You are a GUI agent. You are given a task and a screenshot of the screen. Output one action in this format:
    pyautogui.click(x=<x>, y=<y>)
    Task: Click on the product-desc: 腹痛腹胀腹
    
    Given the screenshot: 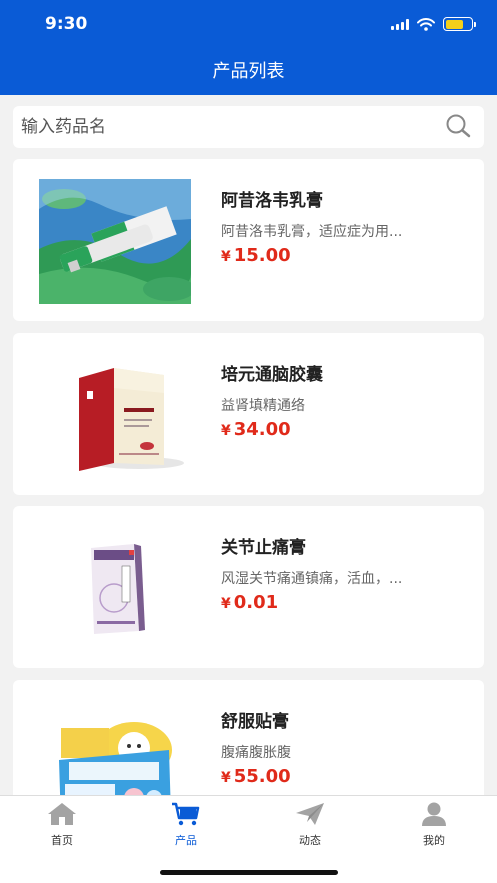 What is the action you would take?
    pyautogui.click(x=256, y=753)
    